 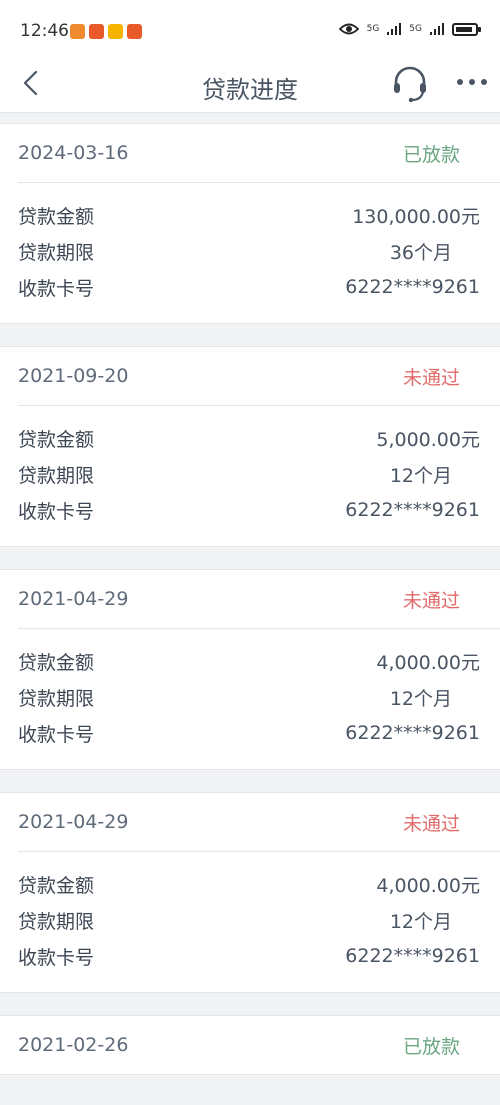 What do you see at coordinates (106, 31) in the screenshot?
I see `notification-icons` at bounding box center [106, 31].